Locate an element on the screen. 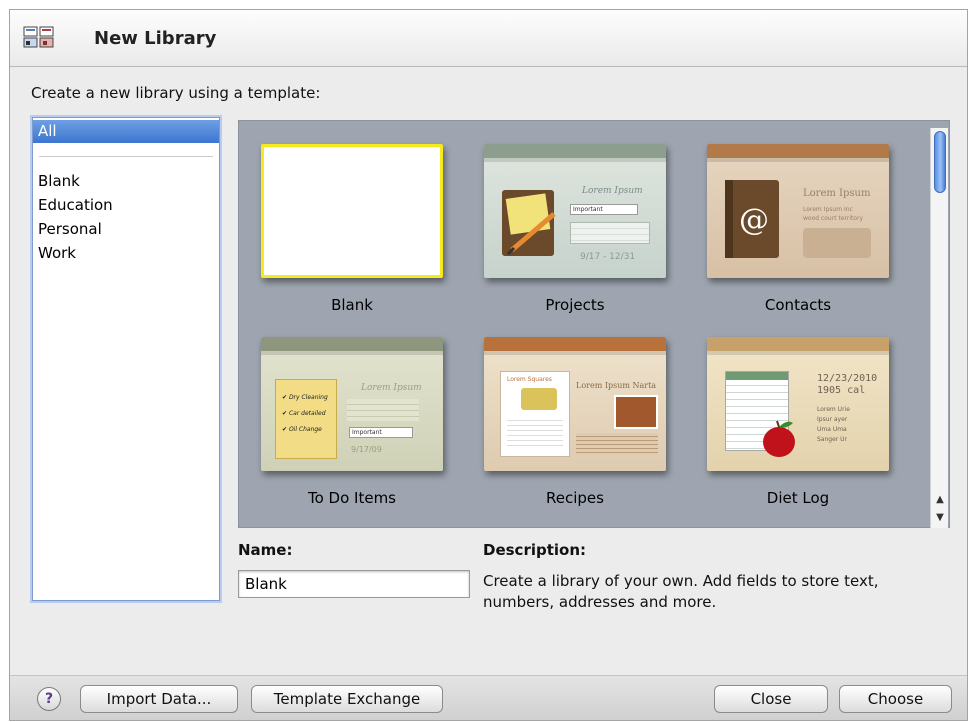 Image resolution: width=976 pixels, height=722 pixels. scroll-up-arrow-icon: ▲ is located at coordinates (940, 500).